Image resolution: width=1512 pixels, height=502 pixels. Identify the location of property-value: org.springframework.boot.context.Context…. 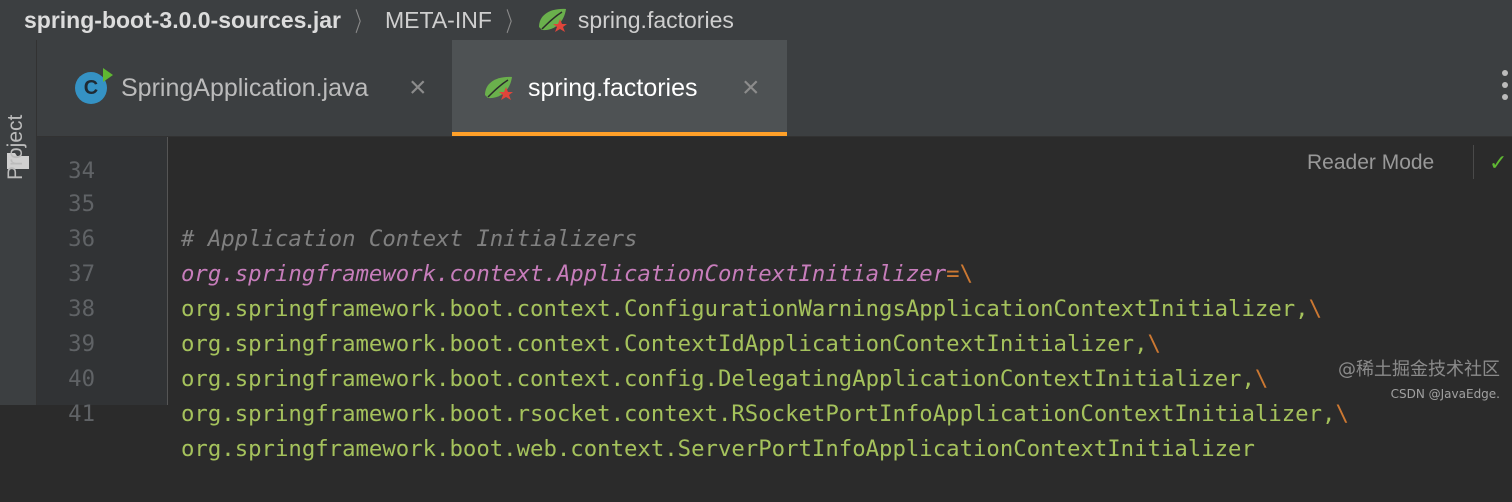
(664, 344).